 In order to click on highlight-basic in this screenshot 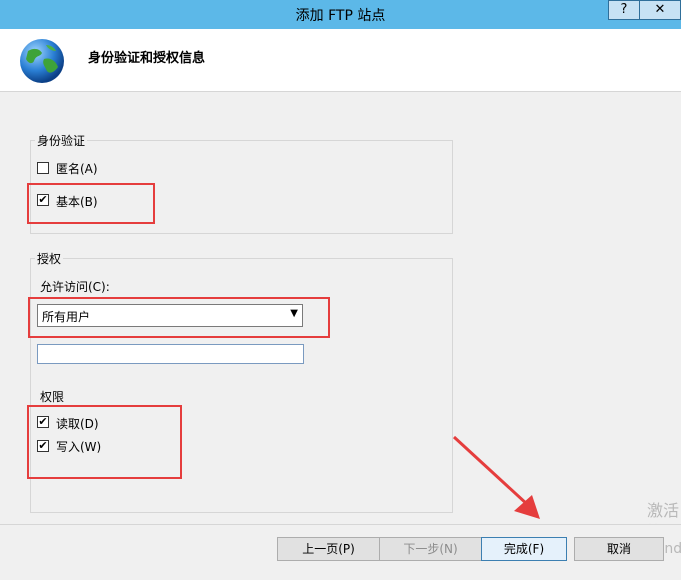, I will do `click(91, 203)`.